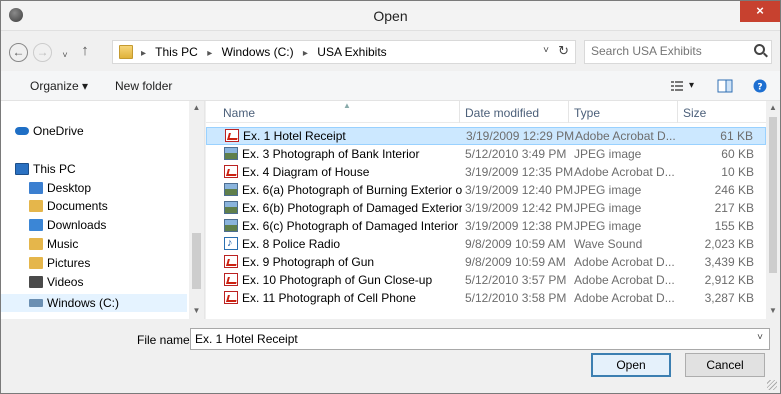 The height and width of the screenshot is (394, 781). What do you see at coordinates (516, 298) in the screenshot?
I see `file-date: 5/12/2010 3:58 PM` at bounding box center [516, 298].